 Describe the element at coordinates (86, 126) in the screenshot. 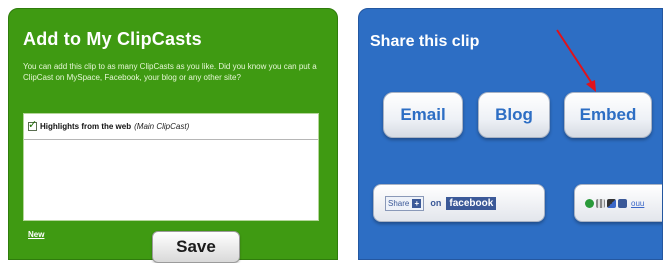

I see `clipcast-item-label: Highlights from the web` at that location.